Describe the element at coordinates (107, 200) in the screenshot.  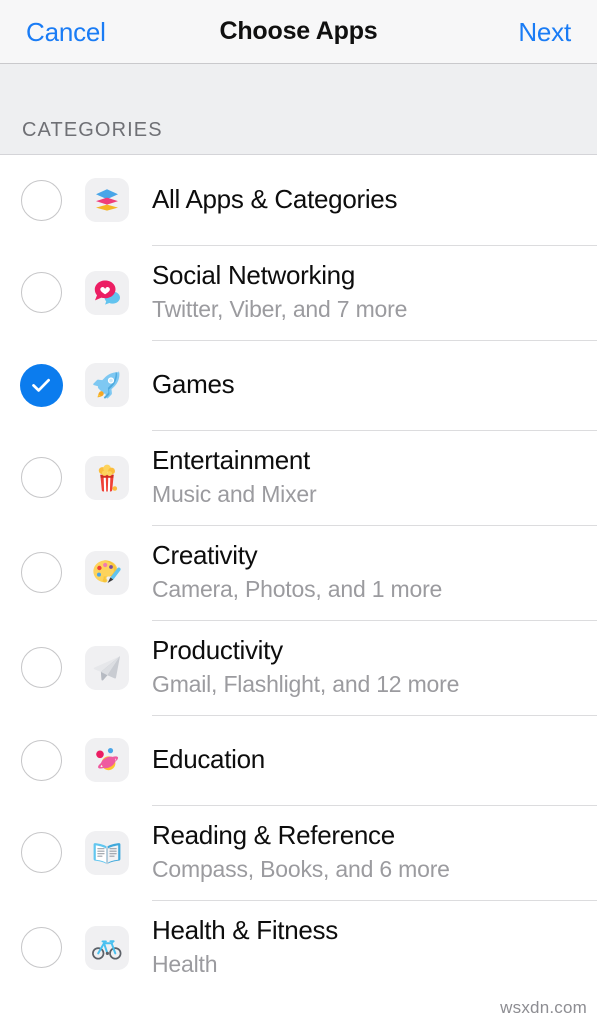
I see `stack-icon` at that location.